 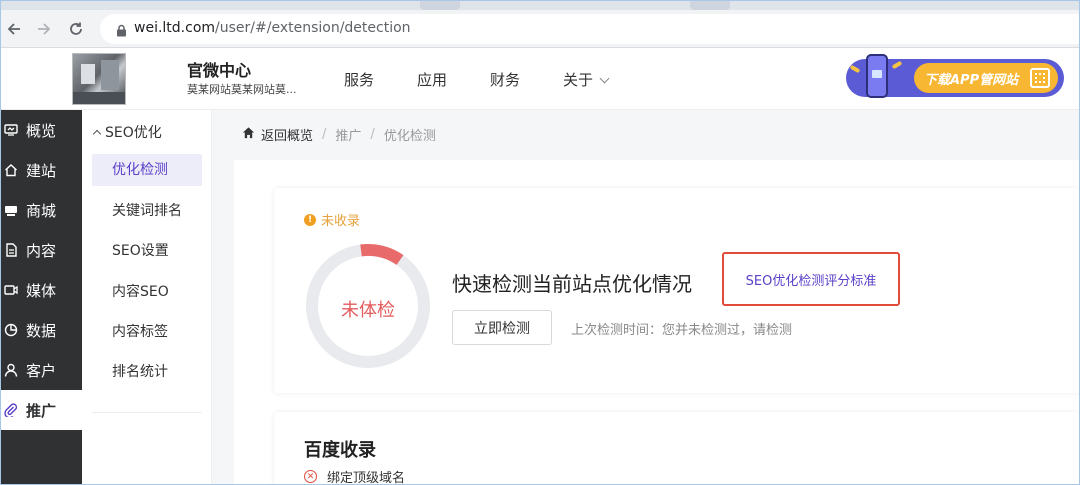 I want to click on bind-domain-item: ✕ 绑定顶级域名, so click(x=354, y=476).